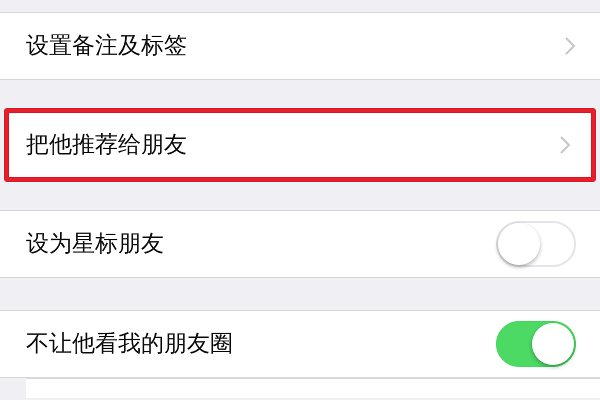  I want to click on toggle-switch, so click(536, 344).